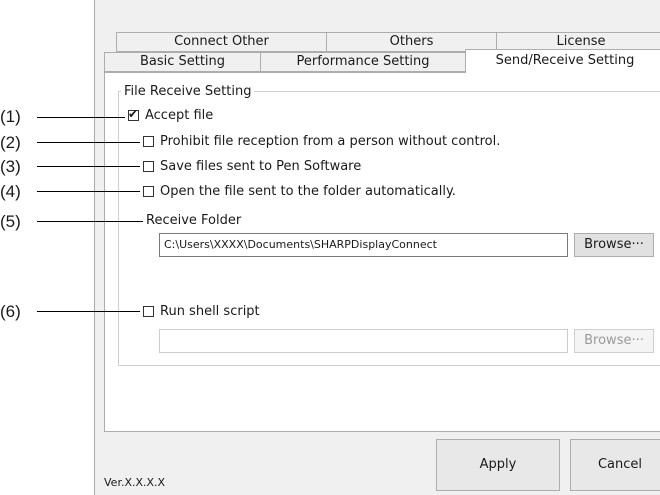  I want to click on callout-2: (2), so click(10, 142).